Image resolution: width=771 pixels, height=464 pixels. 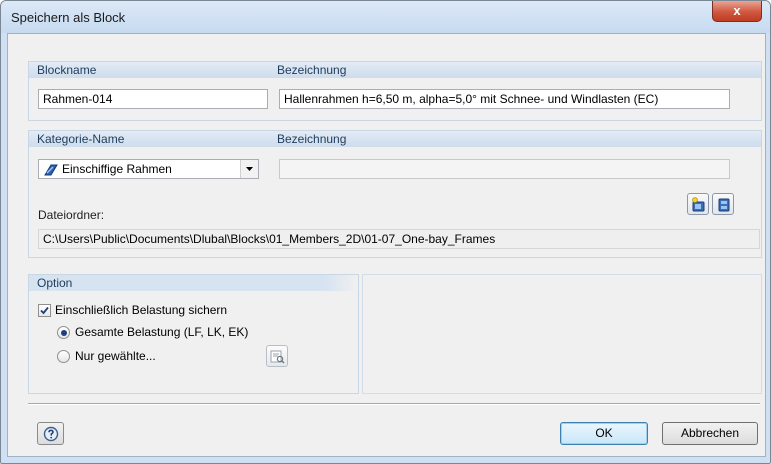 I want to click on database-icon, so click(x=723, y=206).